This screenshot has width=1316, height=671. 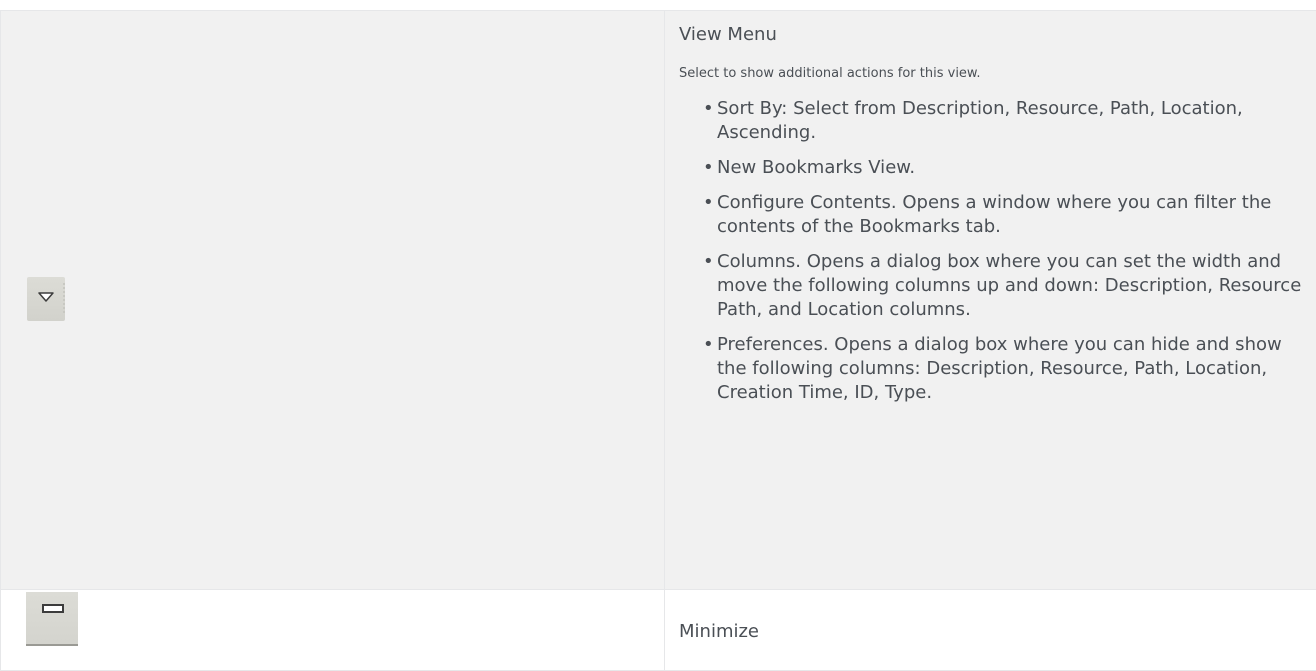 What do you see at coordinates (990, 630) in the screenshot?
I see `description-cell: Minimize` at bounding box center [990, 630].